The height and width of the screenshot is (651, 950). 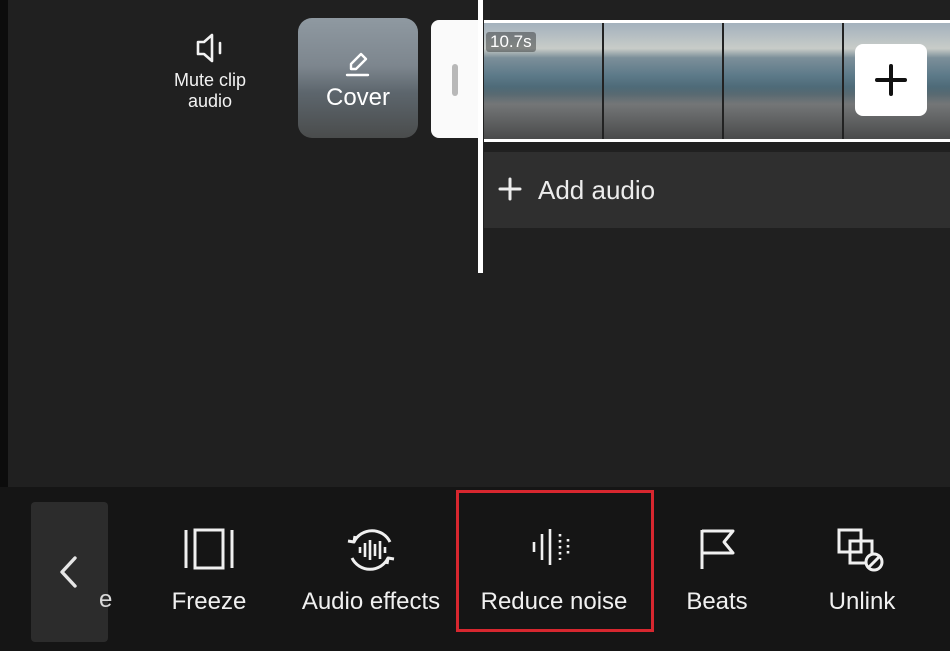 I want to click on freeze-label: Freeze, so click(x=209, y=601).